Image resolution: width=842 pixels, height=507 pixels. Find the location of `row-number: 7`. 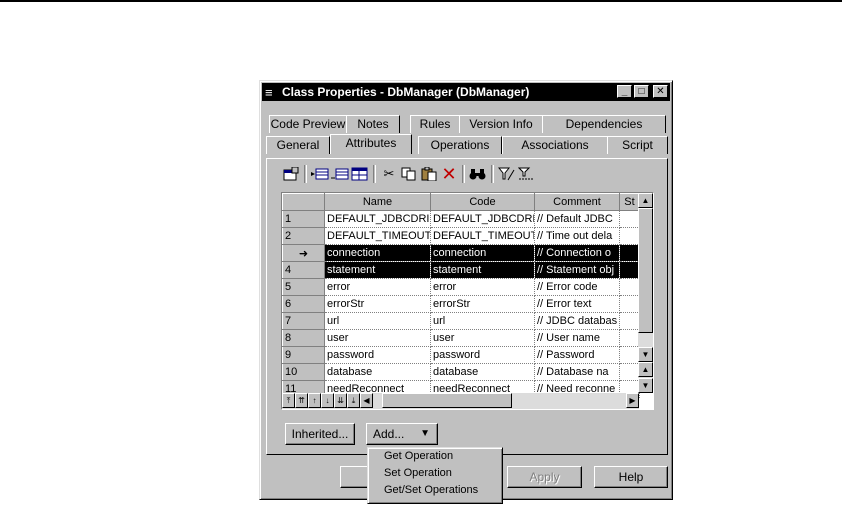

row-number: 7 is located at coordinates (303, 321).